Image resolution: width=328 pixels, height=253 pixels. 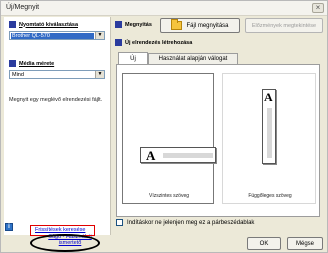 I want to click on info-text: Megnyit egy meglévő elrendezési fájlt., so click(x=56, y=100).